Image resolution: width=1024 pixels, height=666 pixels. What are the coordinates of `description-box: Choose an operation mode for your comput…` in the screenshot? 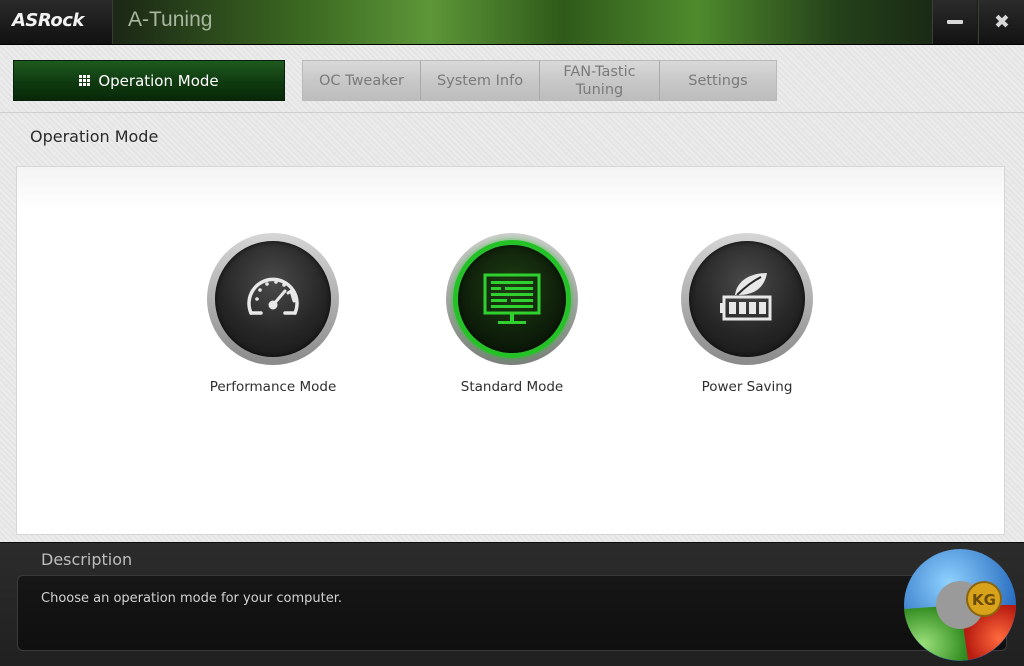 It's located at (512, 613).